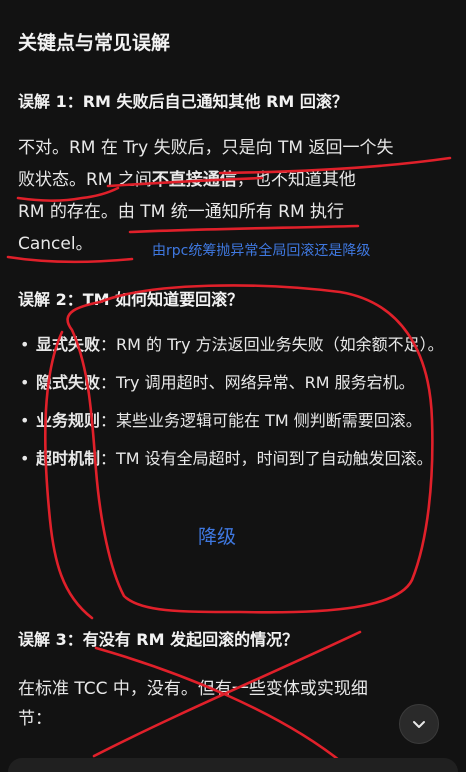 The width and height of the screenshot is (466, 772). What do you see at coordinates (131, 299) in the screenshot?
I see `section-heading-2: 误解 2：TM 如何知道要回滚？` at bounding box center [131, 299].